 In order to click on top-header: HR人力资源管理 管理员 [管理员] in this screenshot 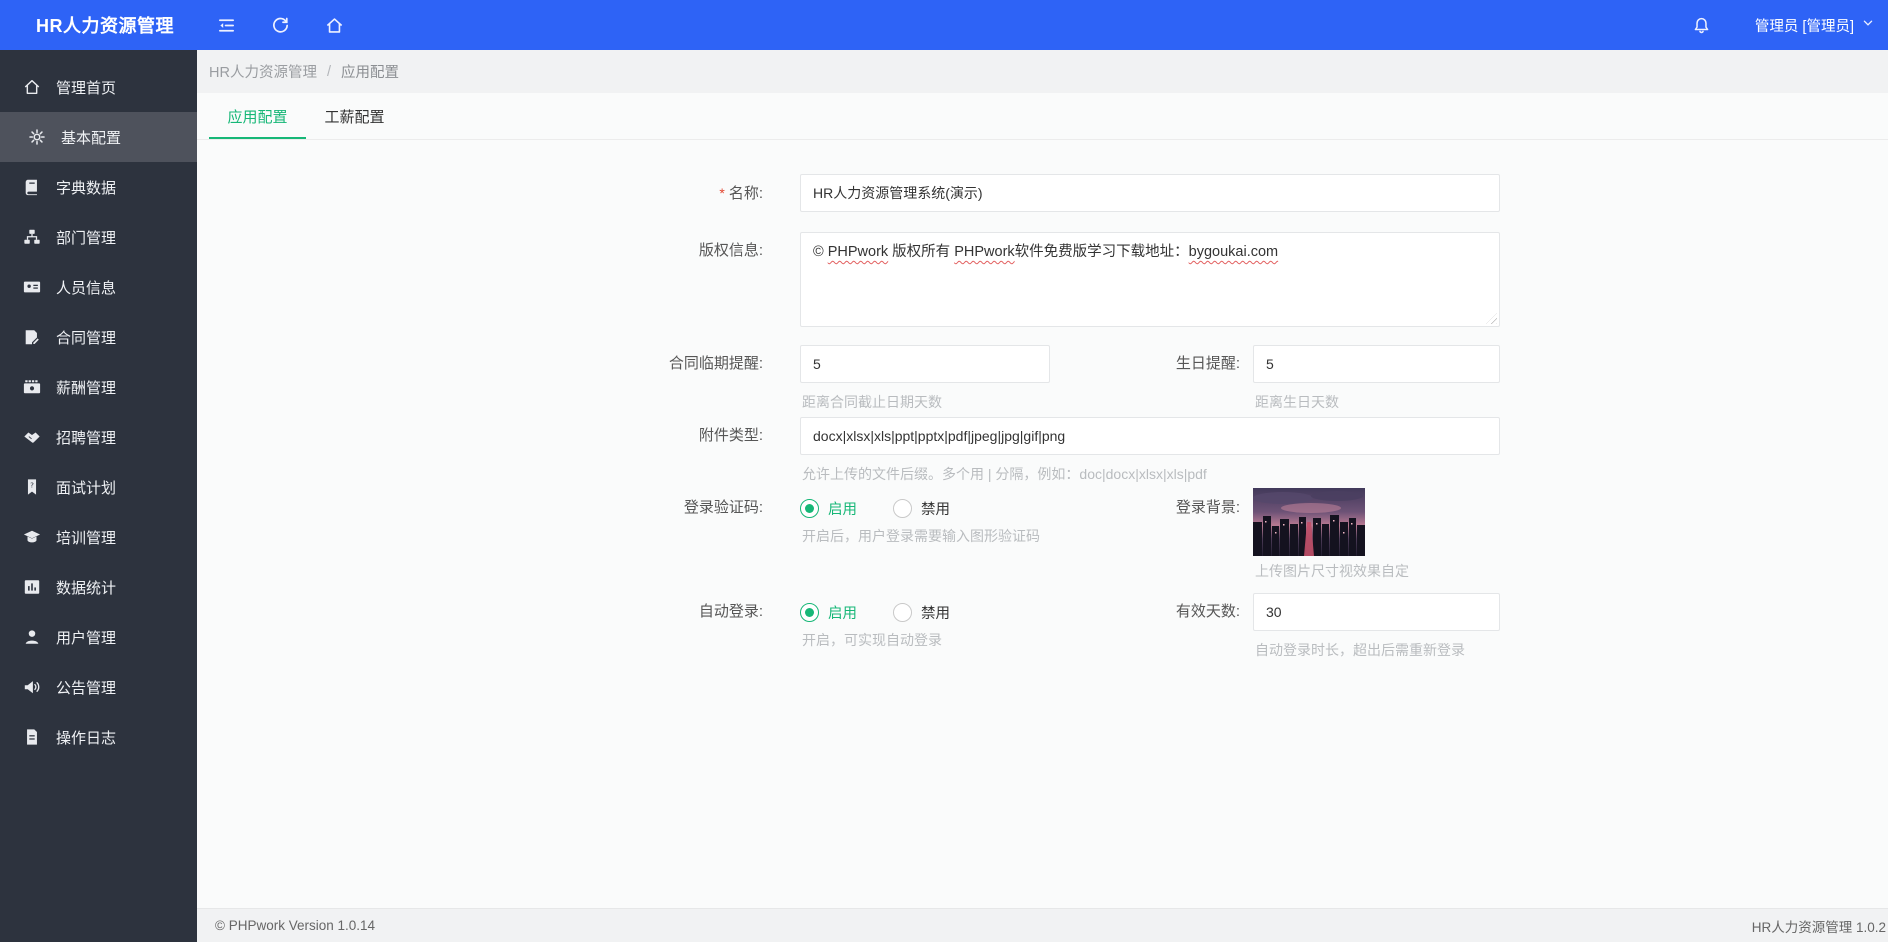, I will do `click(944, 25)`.